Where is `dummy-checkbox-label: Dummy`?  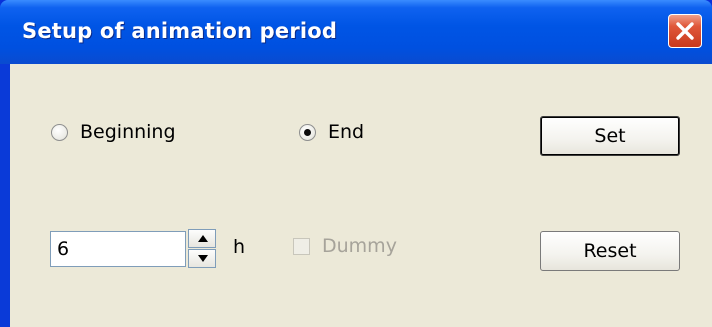
dummy-checkbox-label: Dummy is located at coordinates (359, 246).